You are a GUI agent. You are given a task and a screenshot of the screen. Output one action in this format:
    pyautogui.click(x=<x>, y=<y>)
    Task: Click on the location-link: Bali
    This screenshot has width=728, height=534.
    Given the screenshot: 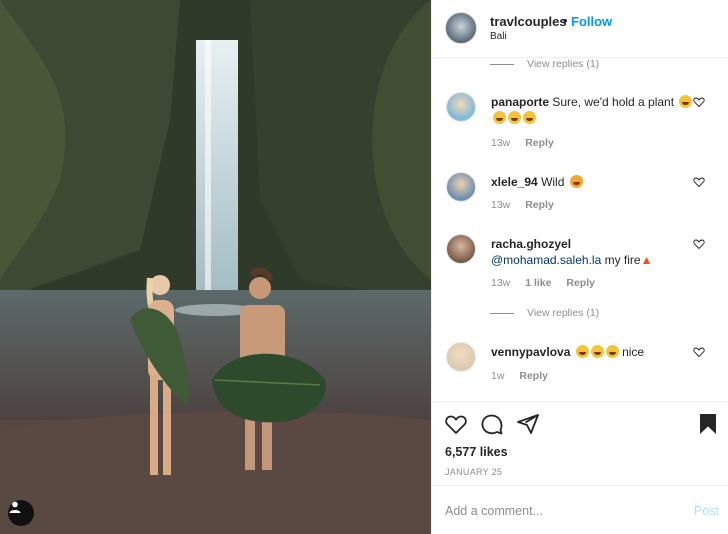 What is the action you would take?
    pyautogui.click(x=498, y=36)
    